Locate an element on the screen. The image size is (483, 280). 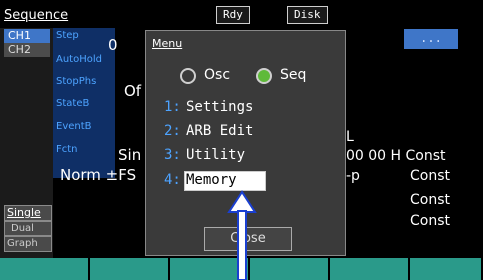
menu-item-settings: Settings is located at coordinates (219, 107).